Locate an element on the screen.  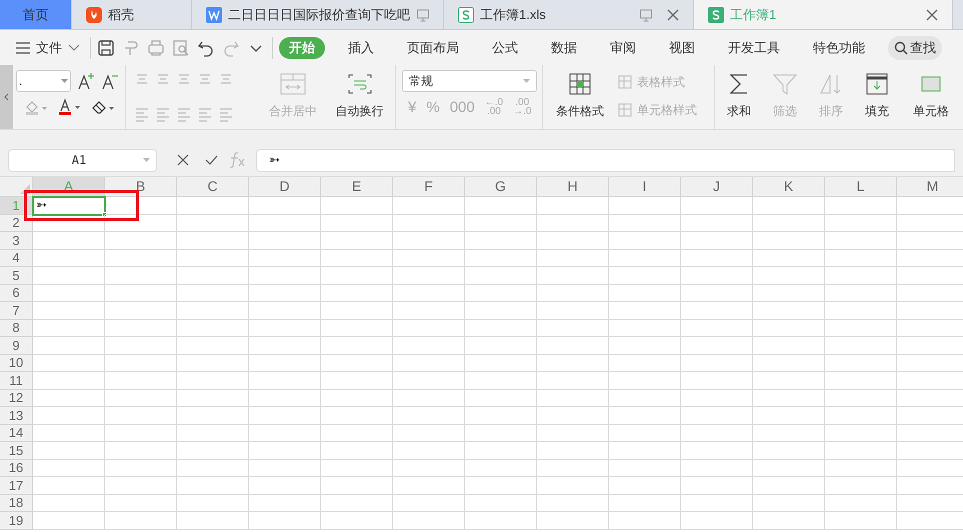
format-painter-icon is located at coordinates (131, 47).